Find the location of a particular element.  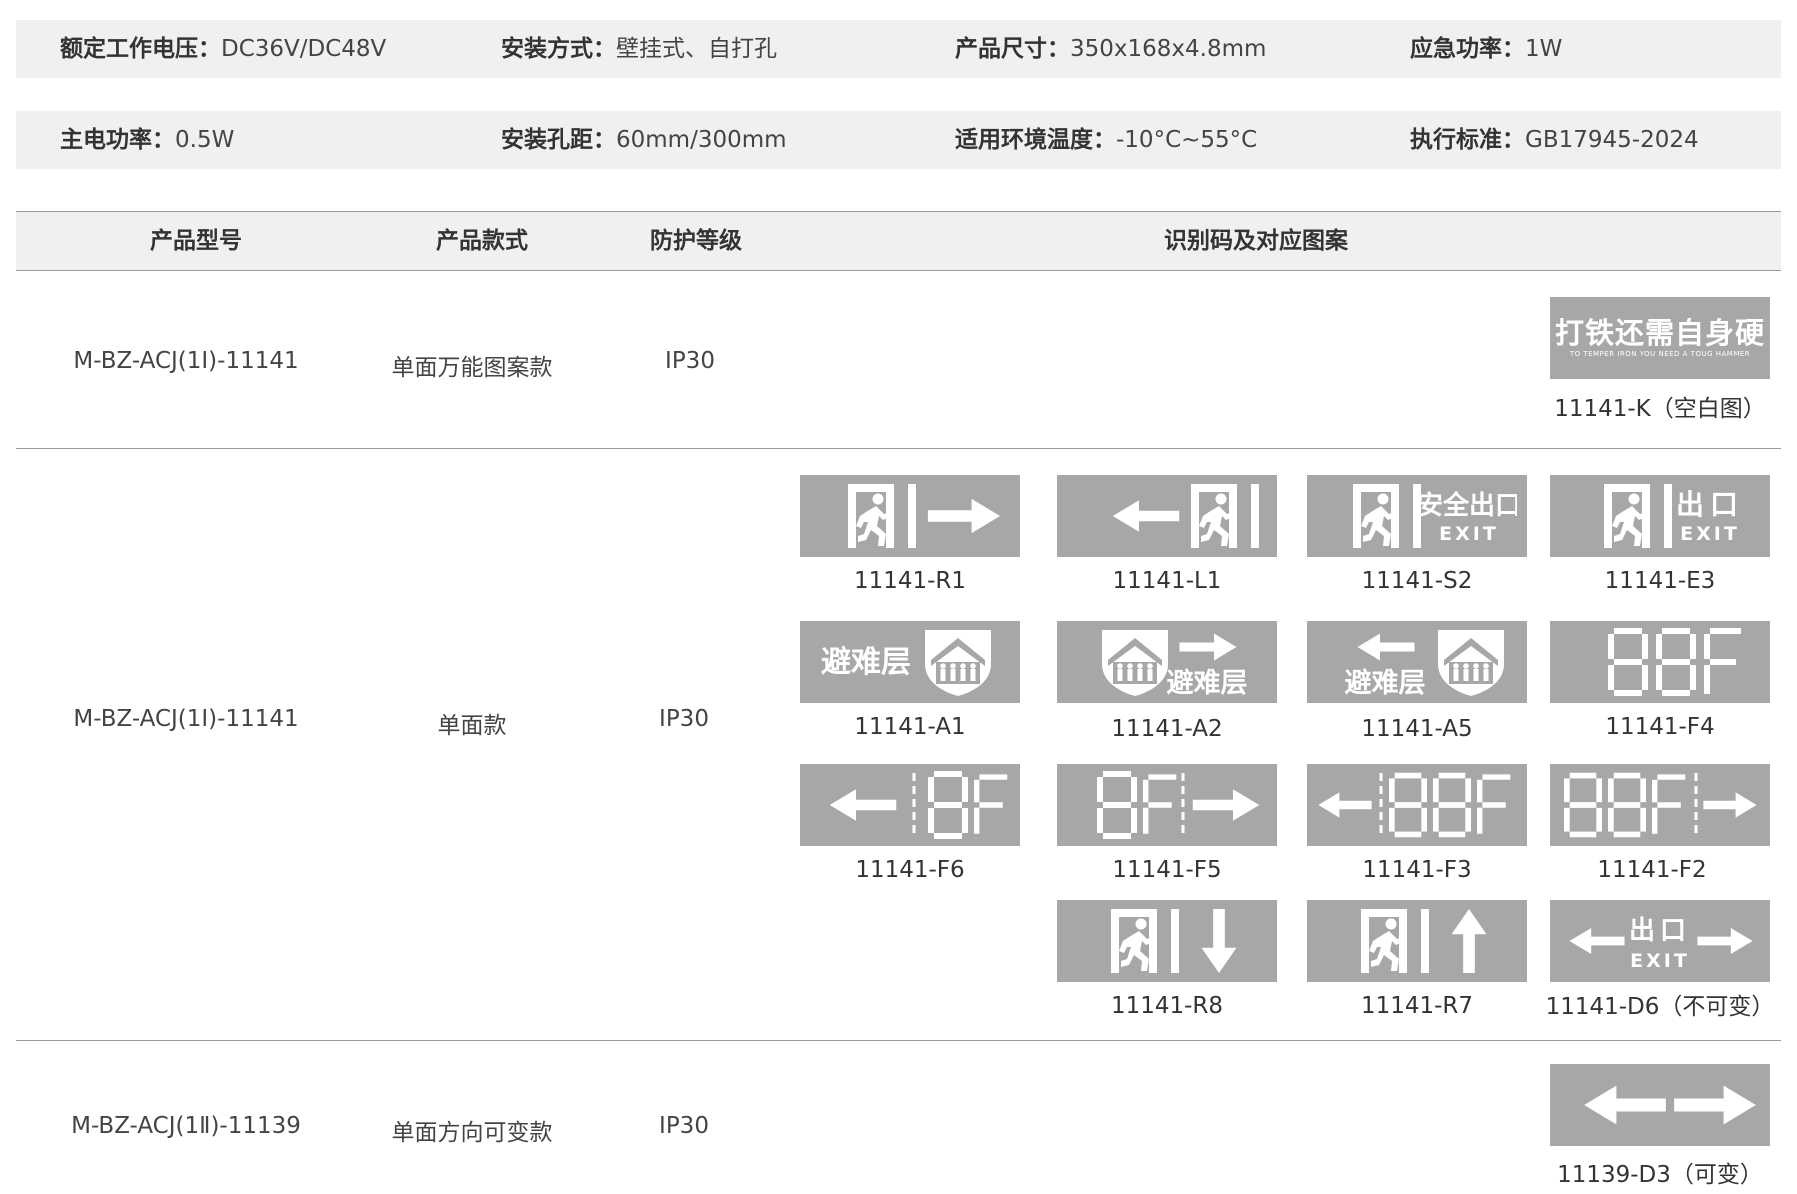

sign-F6 is located at coordinates (910, 805).